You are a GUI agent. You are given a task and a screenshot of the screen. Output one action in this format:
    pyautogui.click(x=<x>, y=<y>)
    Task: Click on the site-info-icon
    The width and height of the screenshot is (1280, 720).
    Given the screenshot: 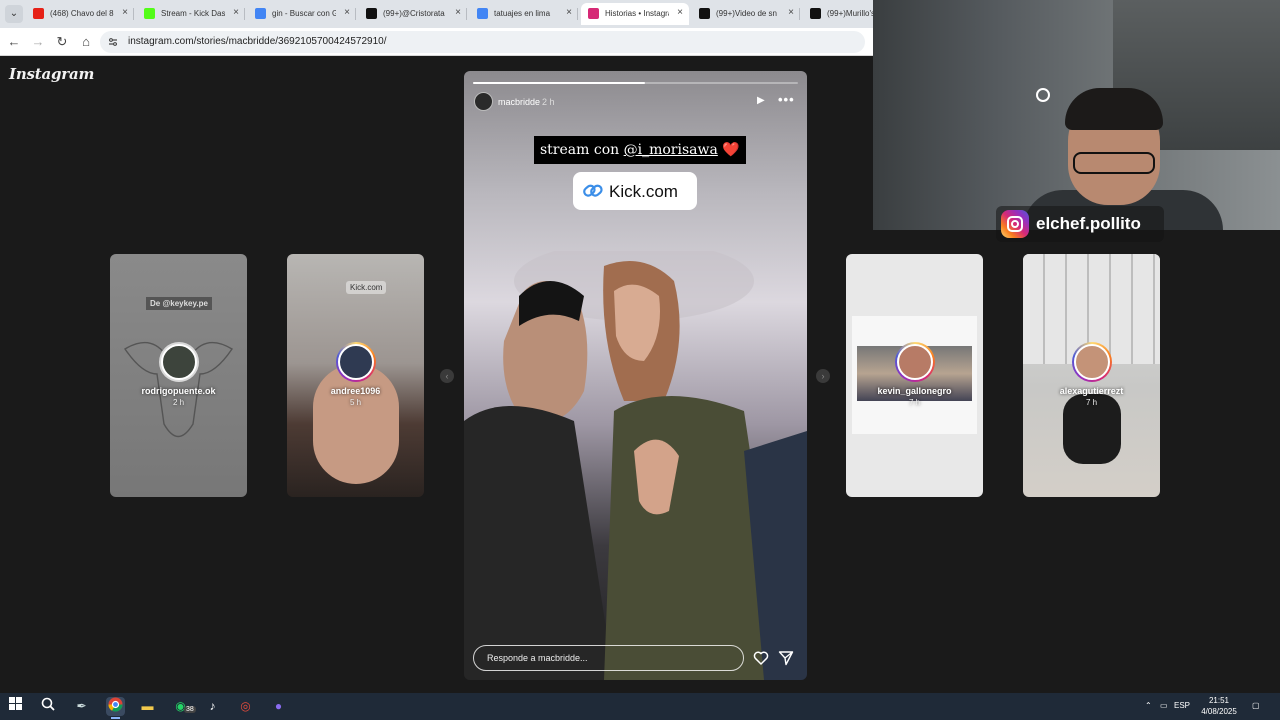 What is the action you would take?
    pyautogui.click(x=113, y=42)
    